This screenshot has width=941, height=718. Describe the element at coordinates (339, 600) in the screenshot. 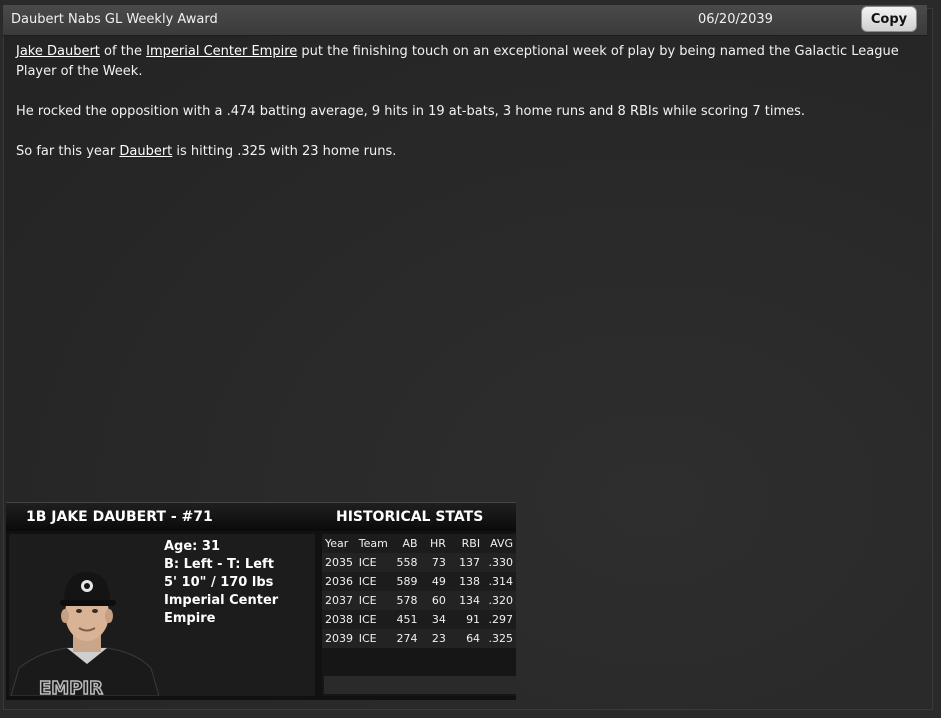

I see `cell-year: 2037` at that location.